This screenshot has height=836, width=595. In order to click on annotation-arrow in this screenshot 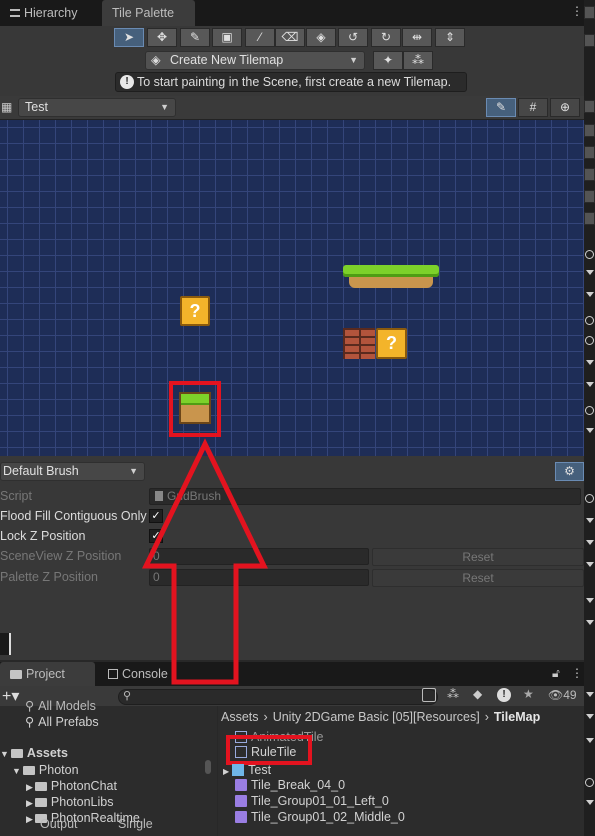, I will do `click(205, 561)`.